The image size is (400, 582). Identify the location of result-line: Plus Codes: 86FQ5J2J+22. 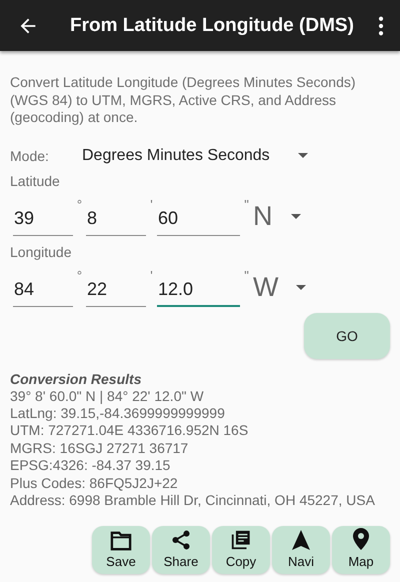
(94, 483).